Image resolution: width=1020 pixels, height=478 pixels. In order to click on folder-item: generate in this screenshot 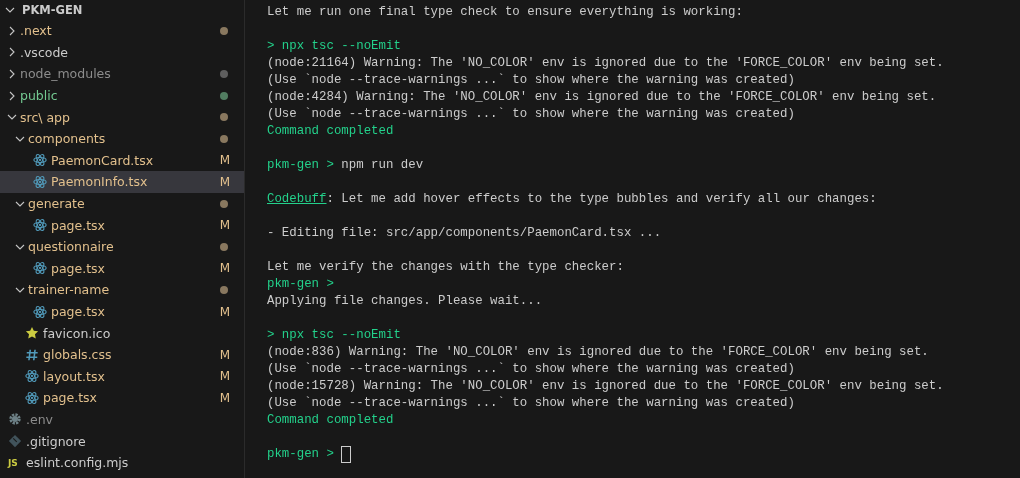, I will do `click(122, 203)`.